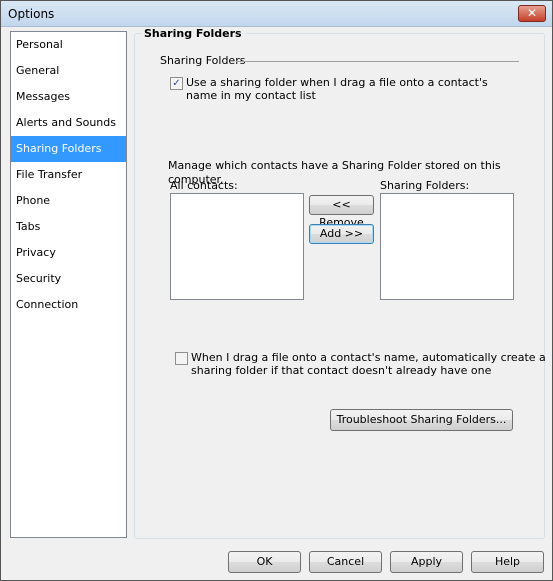 The height and width of the screenshot is (581, 553). Describe the element at coordinates (276, 14) in the screenshot. I see `title-bar: Options ✕` at that location.